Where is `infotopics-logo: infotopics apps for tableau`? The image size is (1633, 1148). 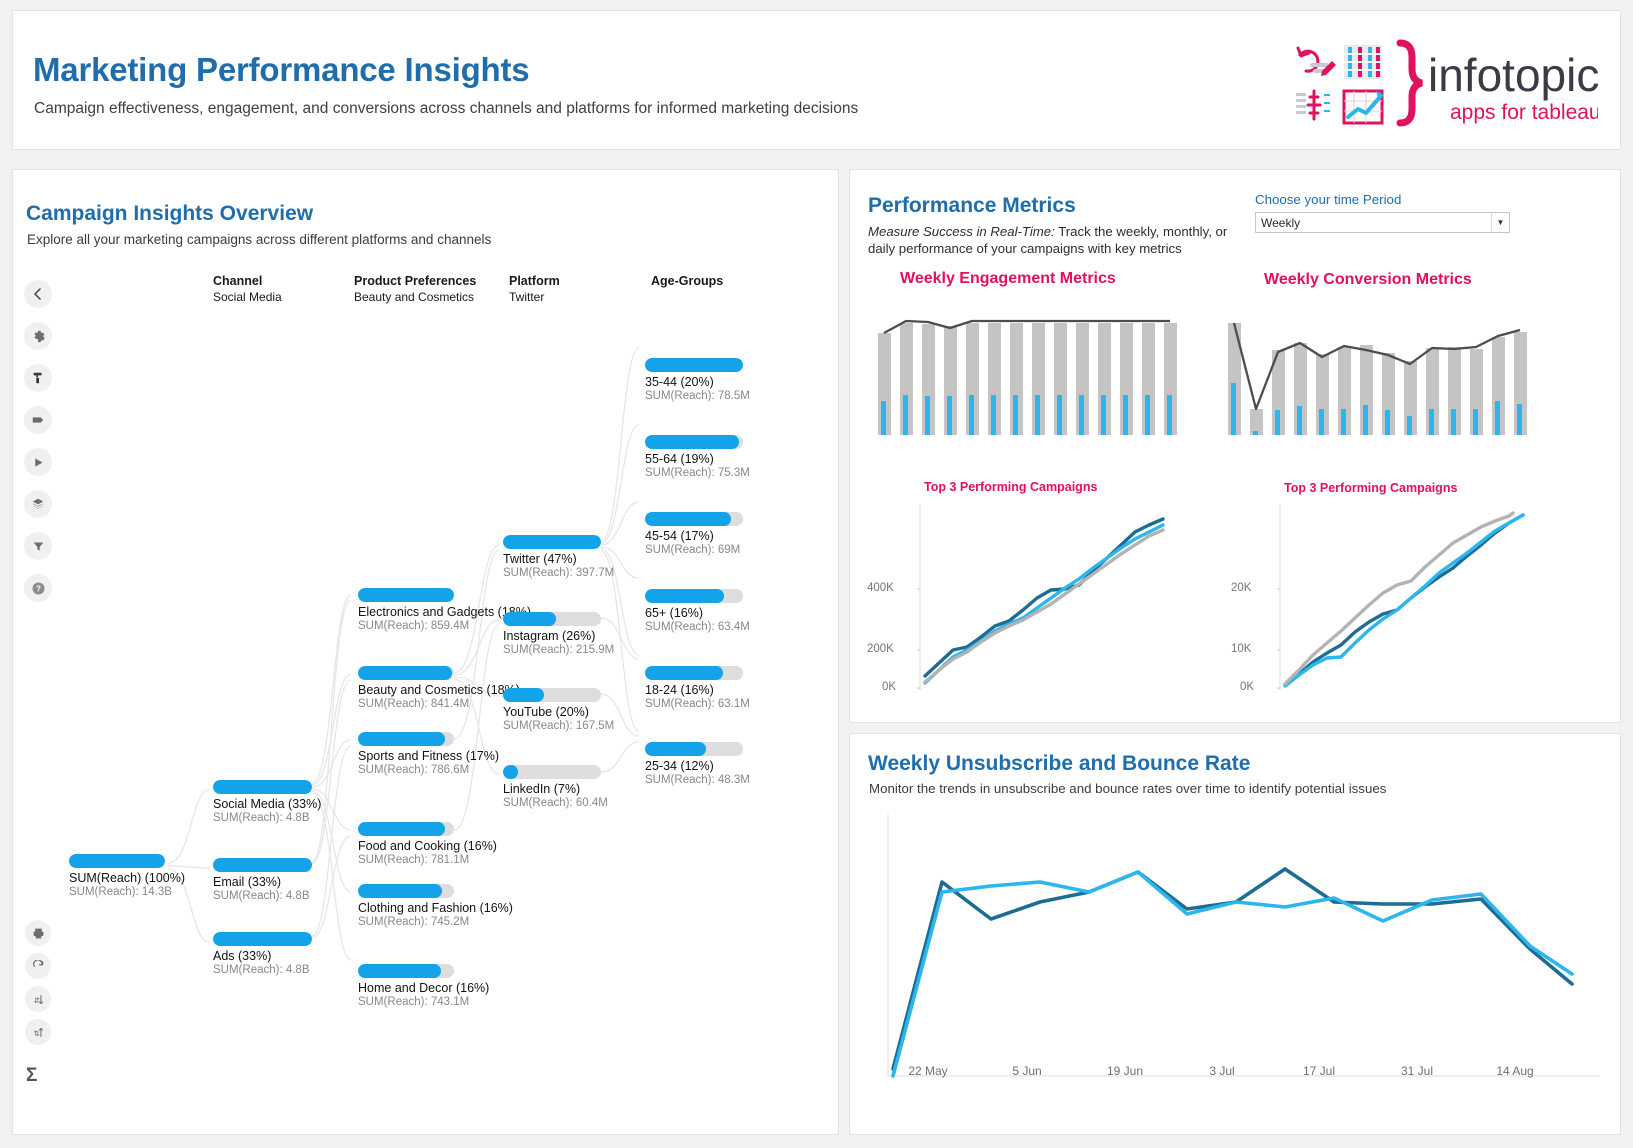 infotopics-logo: infotopics apps for tableau is located at coordinates (1455, 83).